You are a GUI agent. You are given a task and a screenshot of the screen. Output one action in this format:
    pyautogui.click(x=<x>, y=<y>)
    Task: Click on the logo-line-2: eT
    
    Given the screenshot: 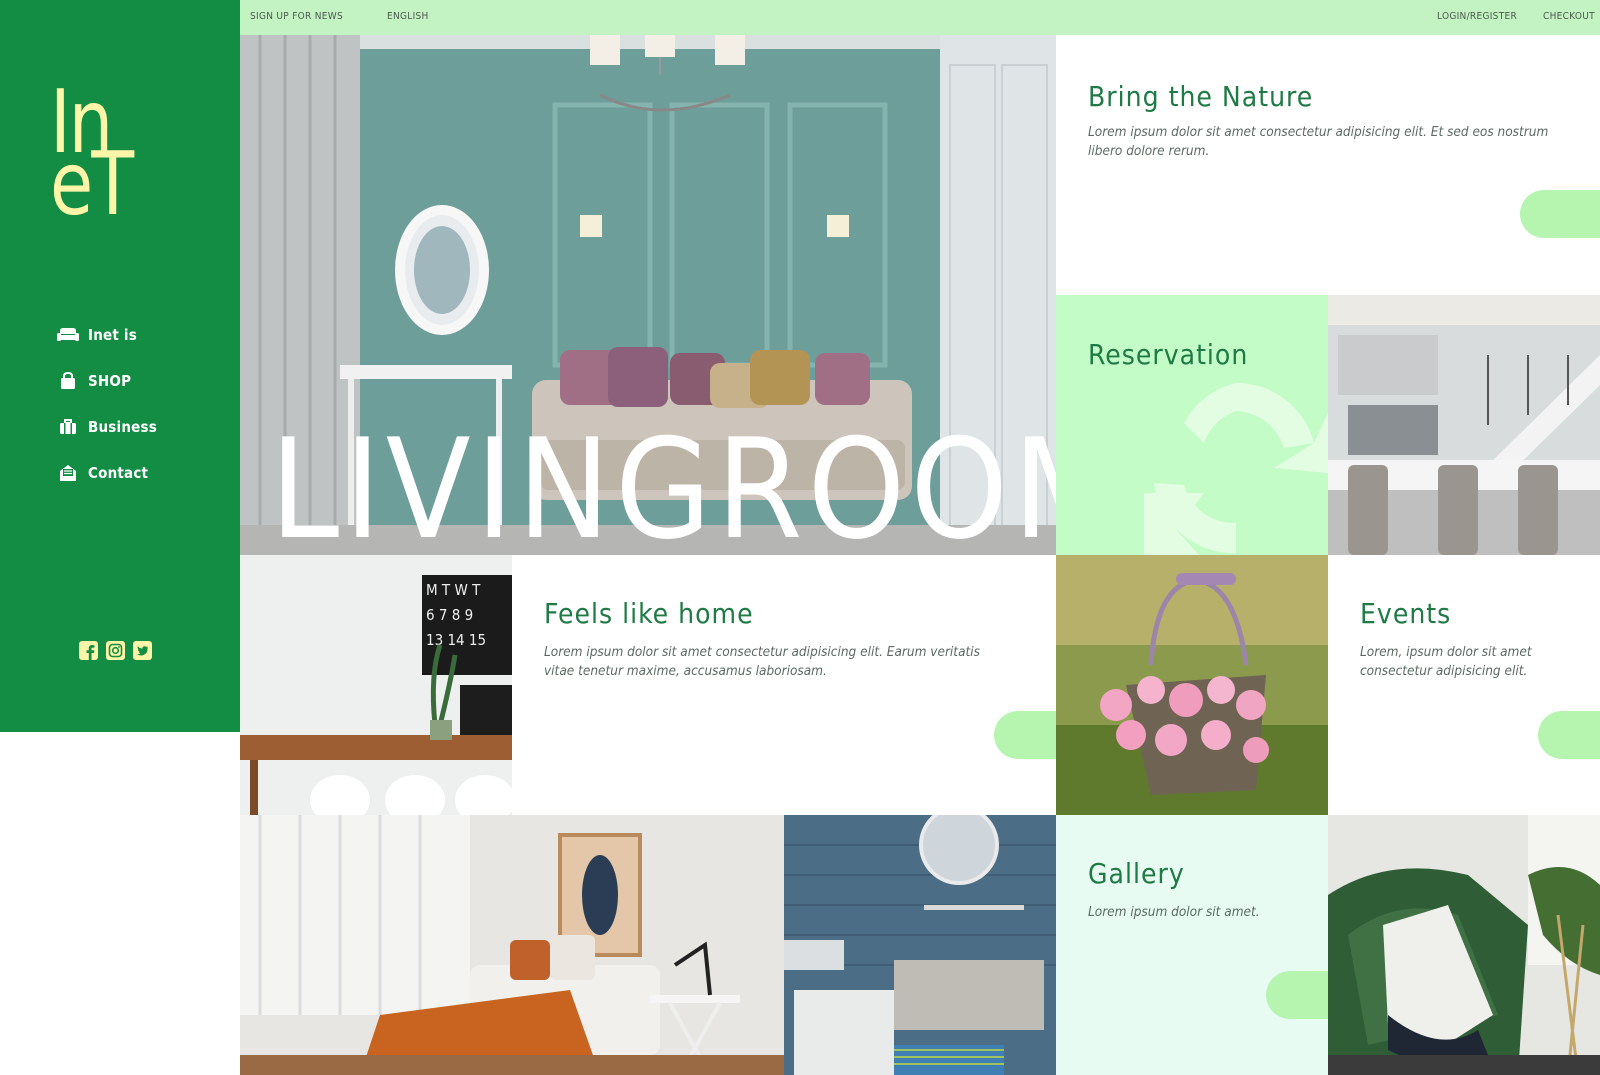 What is the action you would take?
    pyautogui.click(x=92, y=185)
    